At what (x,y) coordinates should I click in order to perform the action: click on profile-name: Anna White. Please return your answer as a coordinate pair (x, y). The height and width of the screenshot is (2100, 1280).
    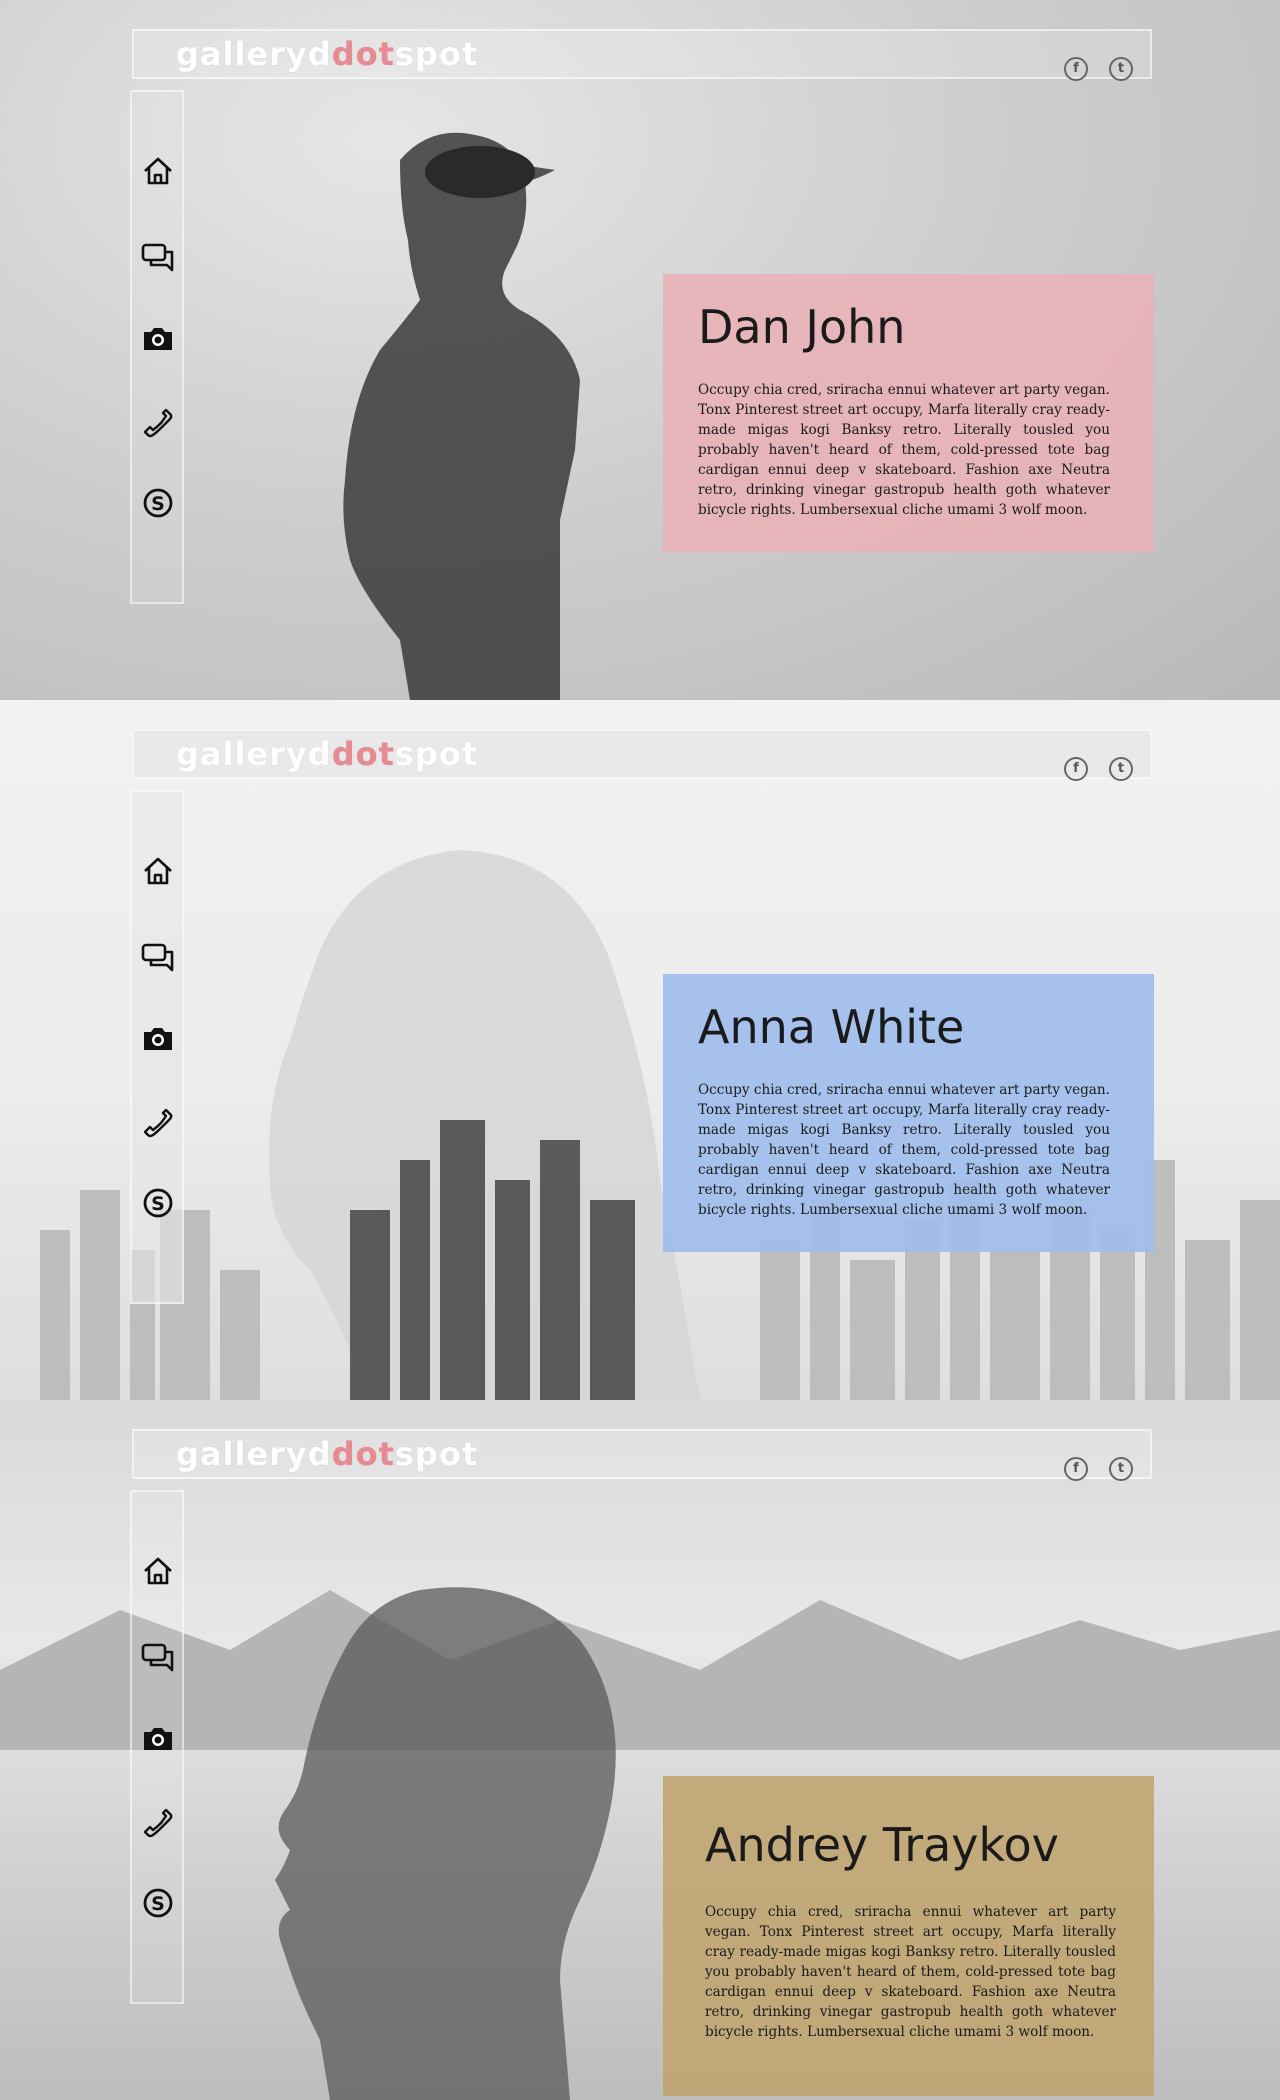
    Looking at the image, I should click on (831, 1027).